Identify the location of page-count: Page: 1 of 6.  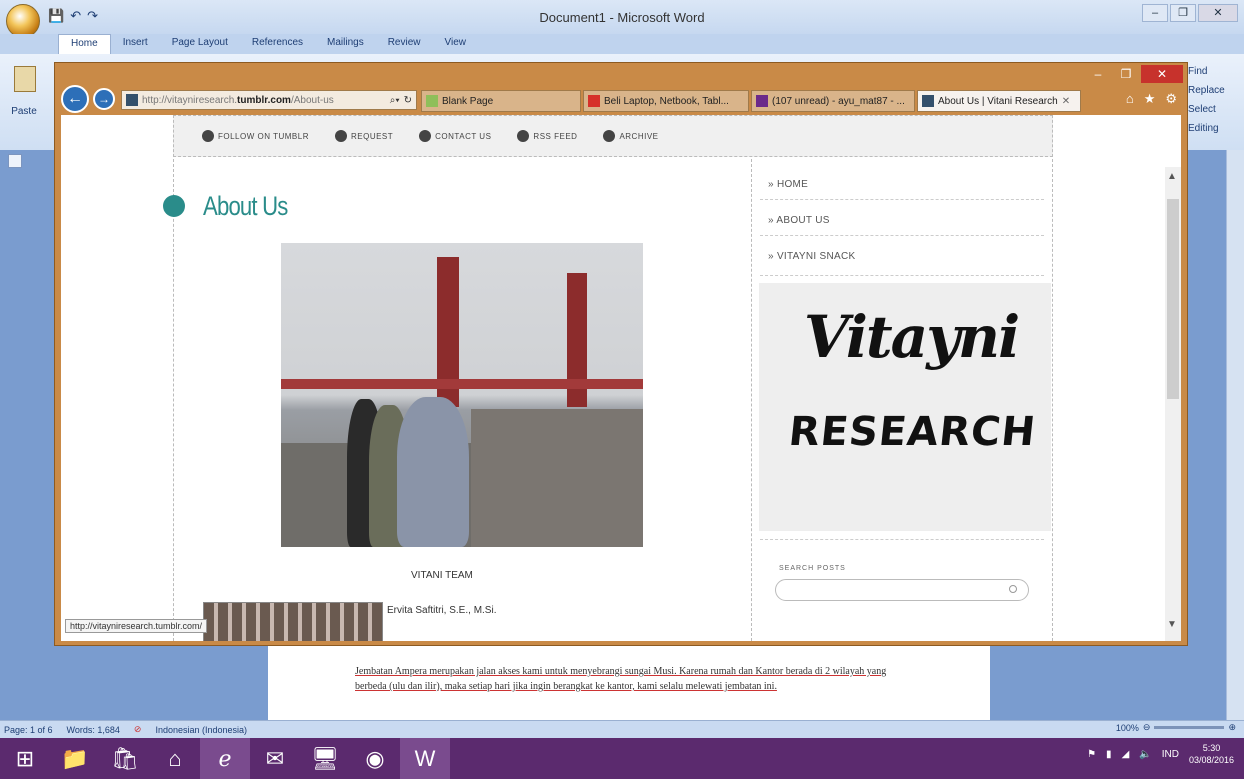
(28, 730).